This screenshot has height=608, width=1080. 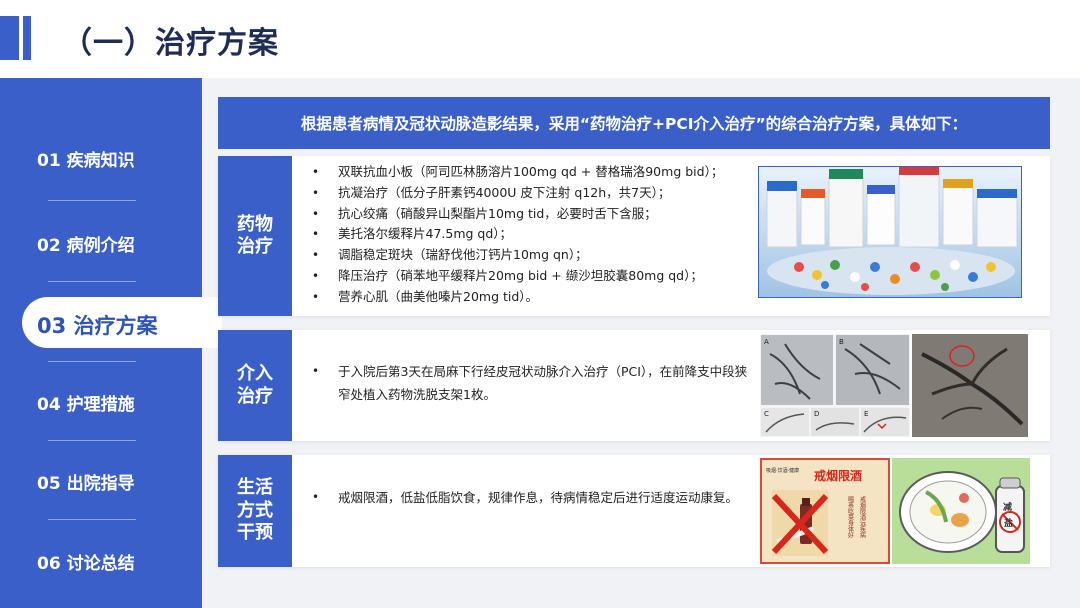 What do you see at coordinates (255, 385) in the screenshot?
I see `intervention-label: 介入治疗` at bounding box center [255, 385].